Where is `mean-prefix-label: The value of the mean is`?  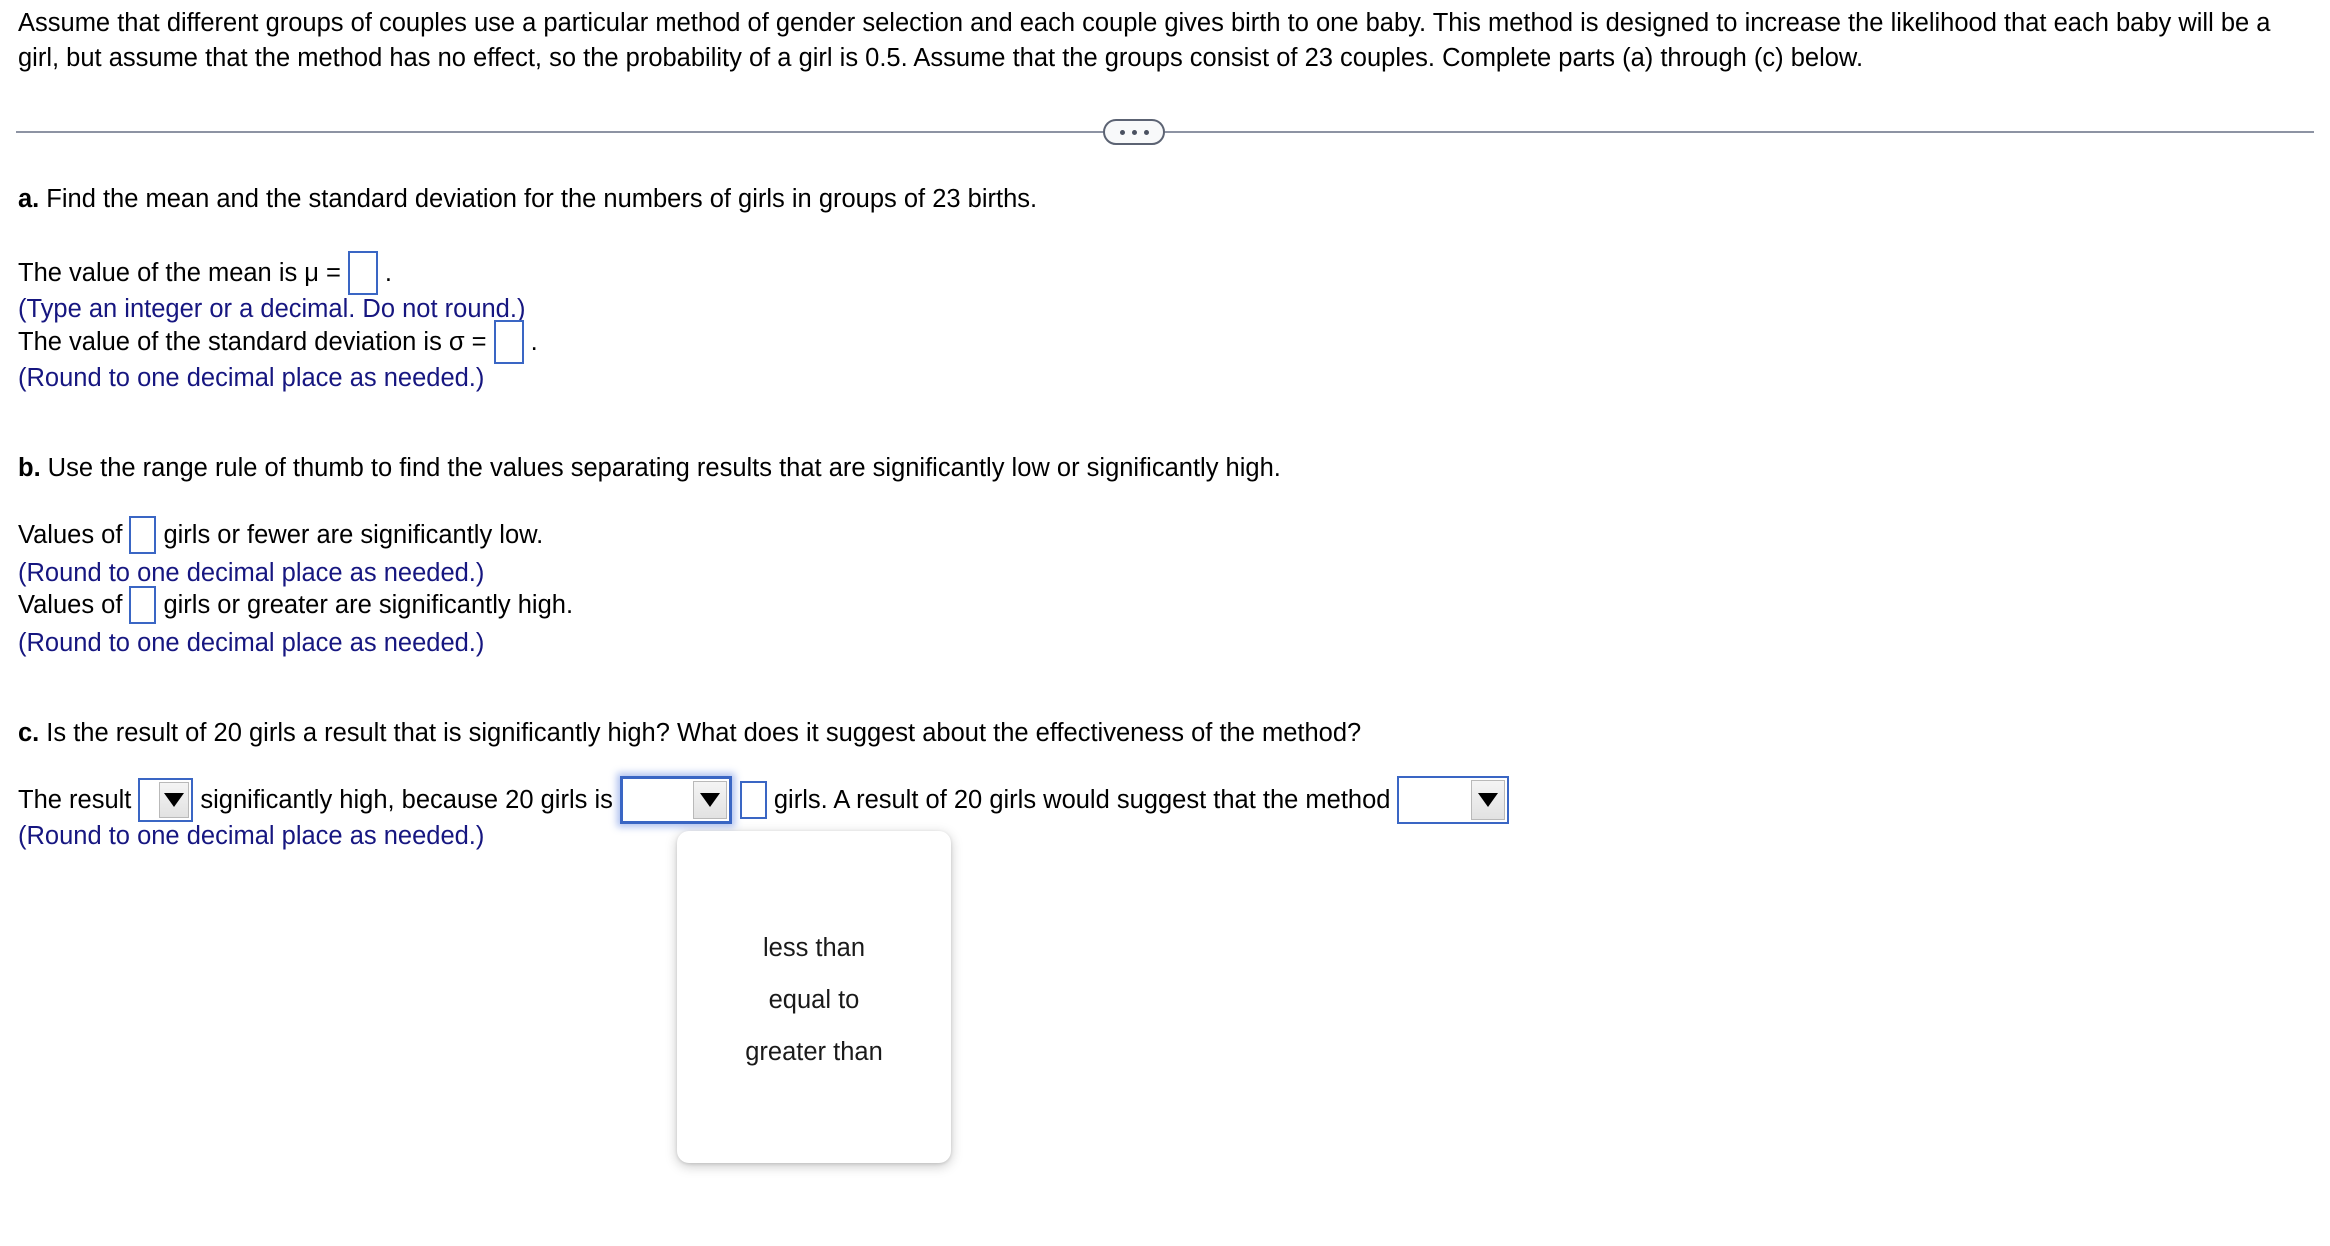
mean-prefix-label: The value of the mean is is located at coordinates (158, 273).